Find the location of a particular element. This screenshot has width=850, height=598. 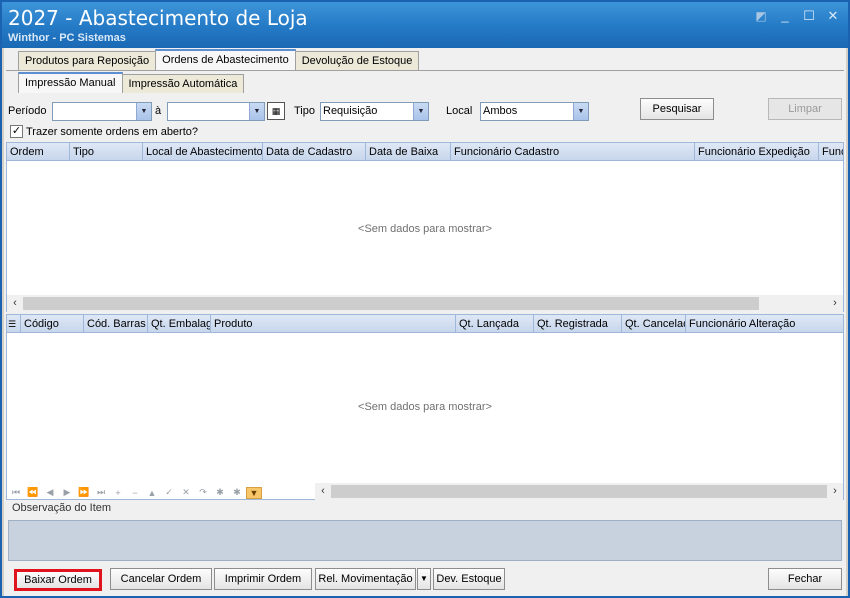

record-navigator: ⏮ ⏪ ◀ ▶ ⏩ ⏭ + − ▲ ✓ ✕ ↷ ✱ ✱ ▼ is located at coordinates (135, 492).